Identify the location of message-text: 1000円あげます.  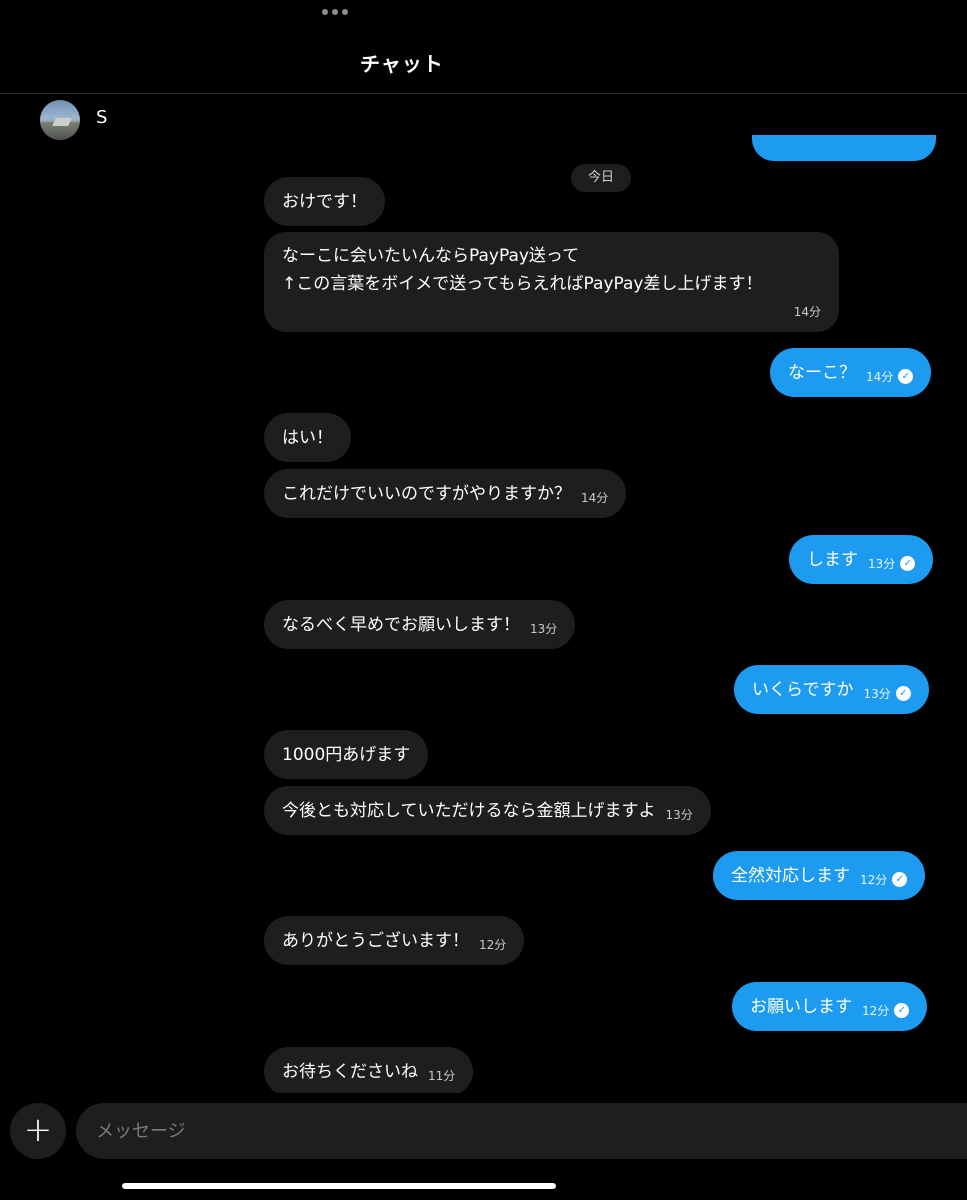
(346, 754).